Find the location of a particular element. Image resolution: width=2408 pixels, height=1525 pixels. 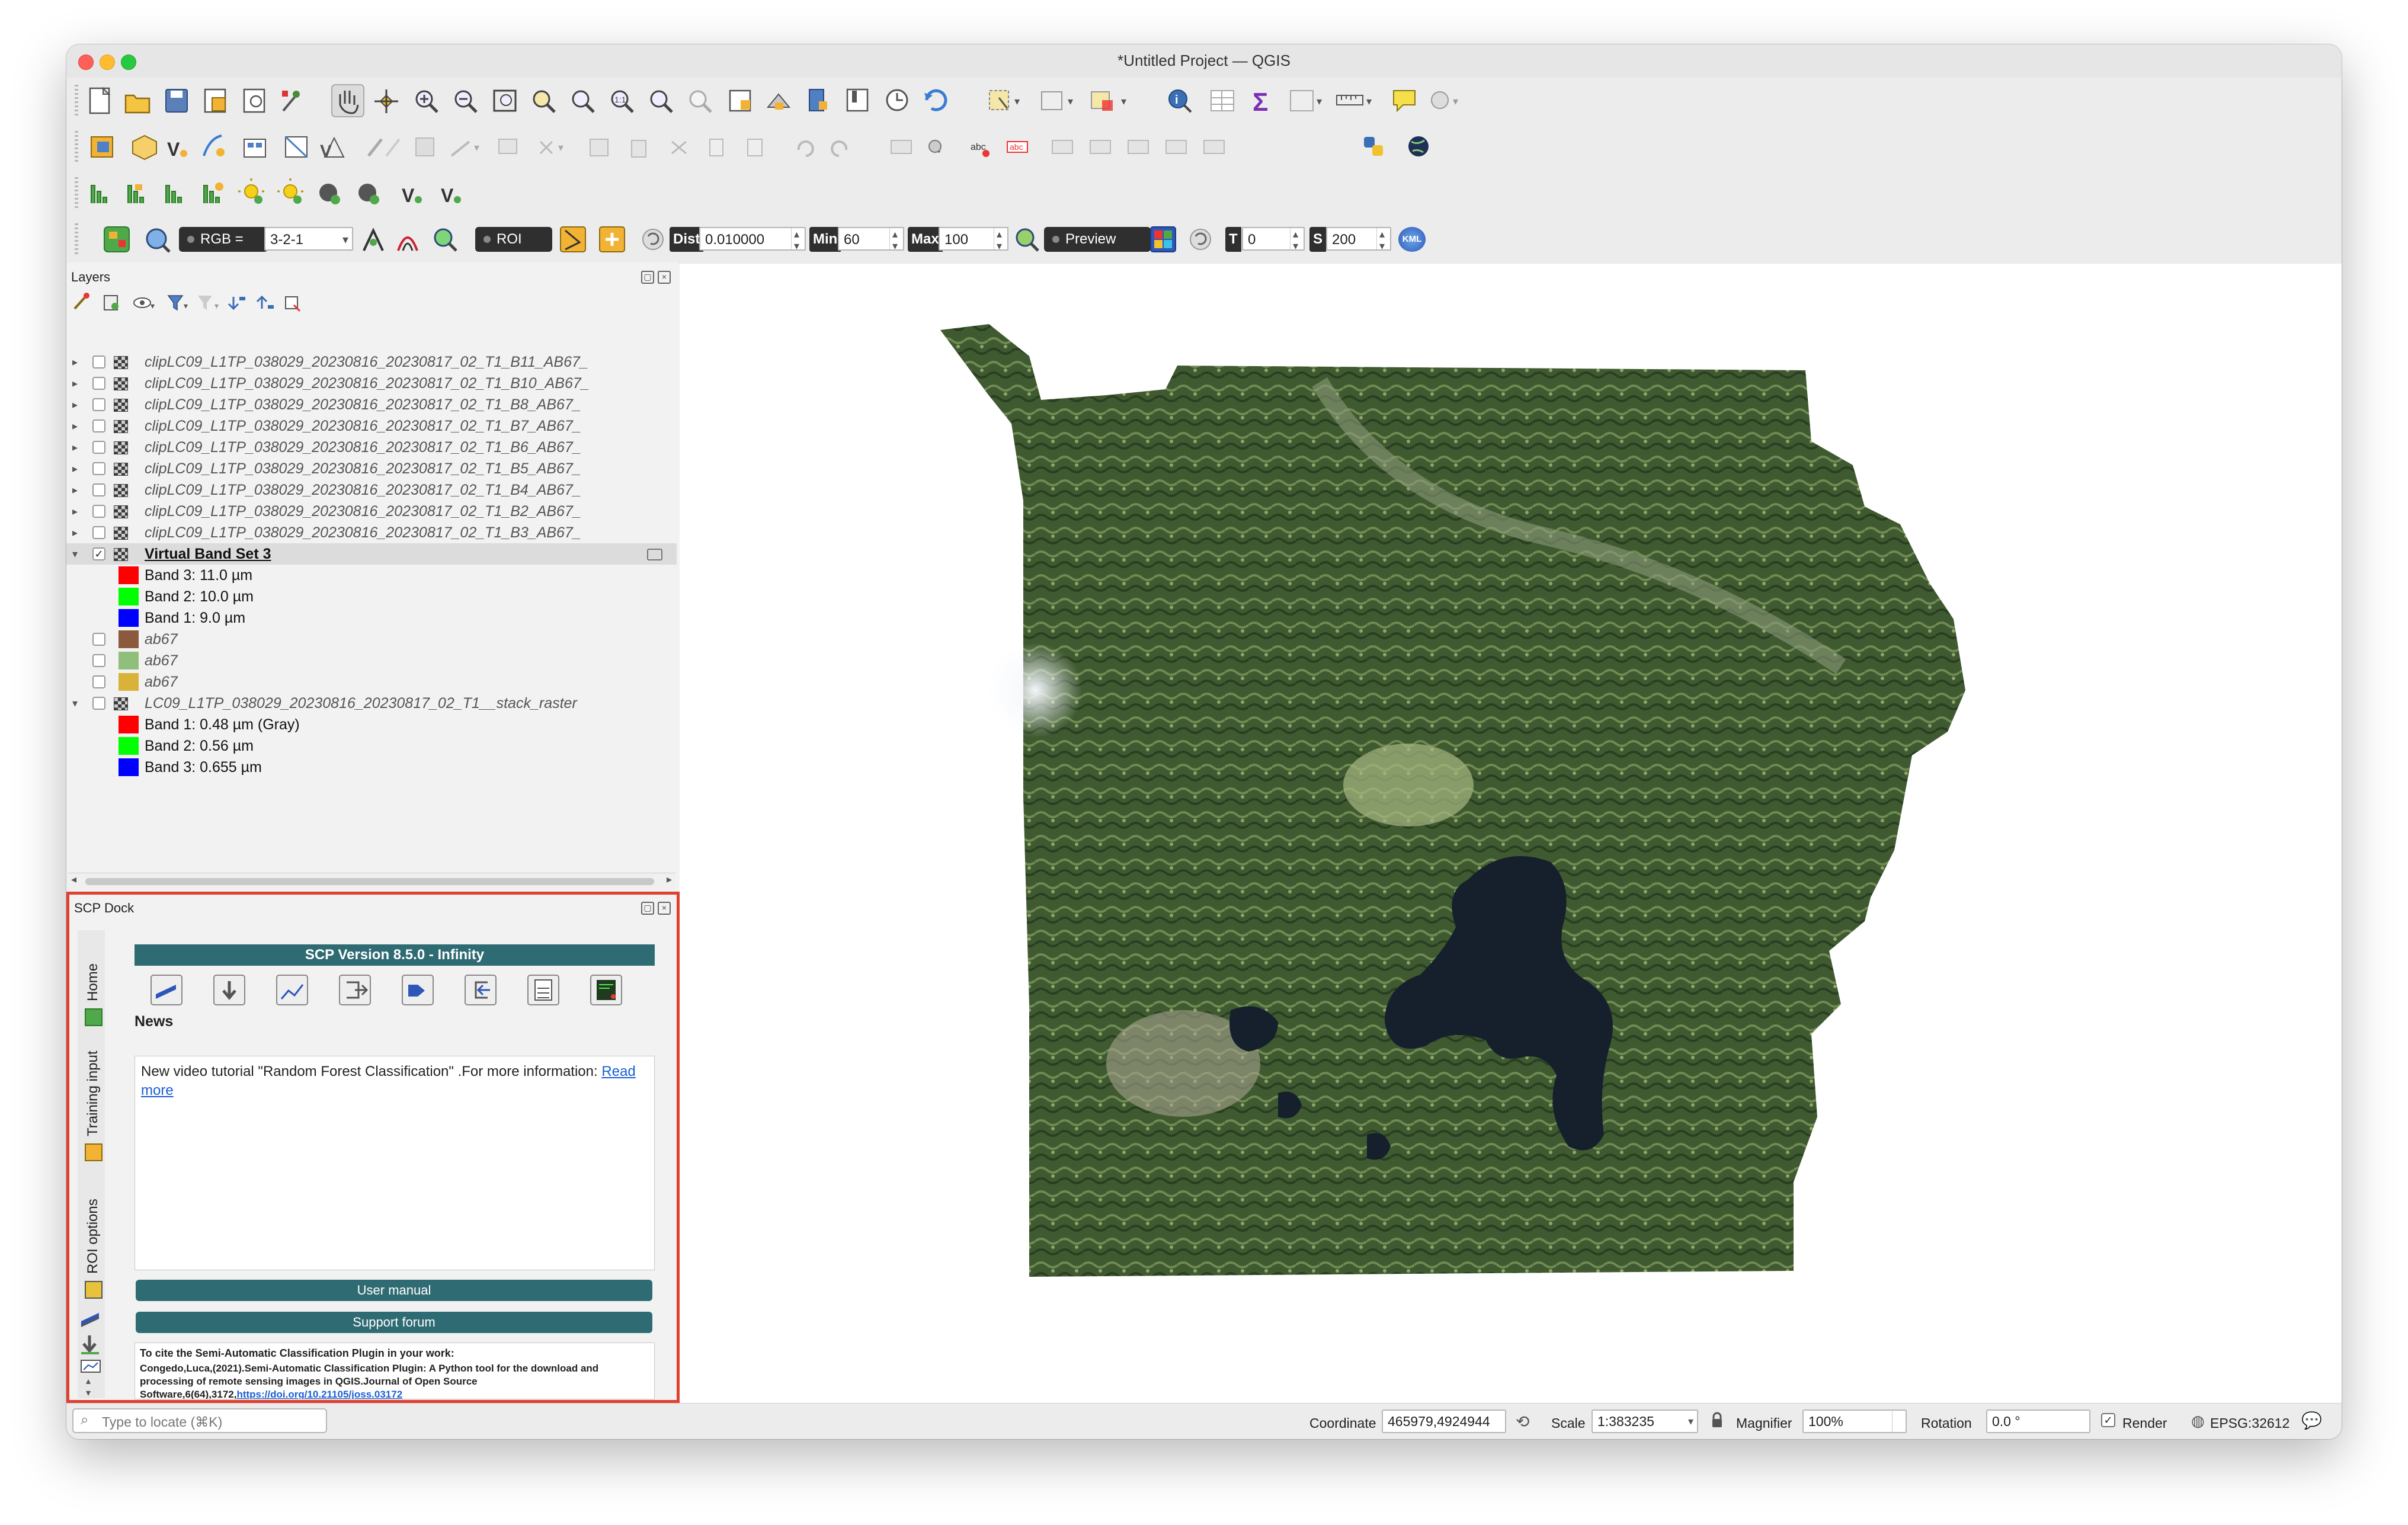

pan-to-selection-icon is located at coordinates (386, 101).